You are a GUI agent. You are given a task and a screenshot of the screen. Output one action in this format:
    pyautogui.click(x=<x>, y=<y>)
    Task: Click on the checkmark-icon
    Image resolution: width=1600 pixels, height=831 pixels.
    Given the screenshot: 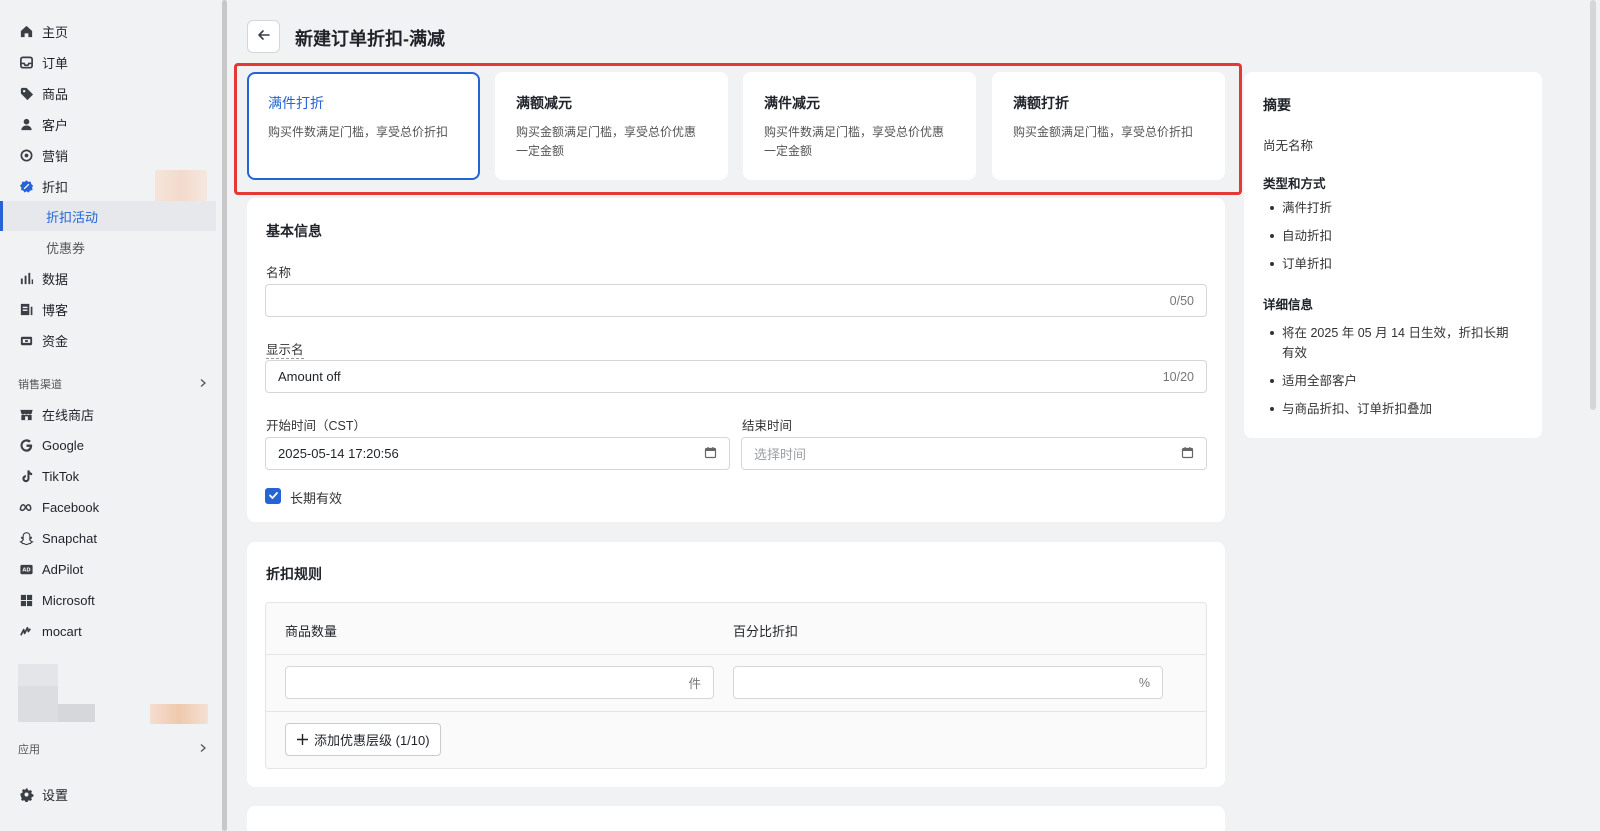 What is the action you would take?
    pyautogui.click(x=273, y=496)
    